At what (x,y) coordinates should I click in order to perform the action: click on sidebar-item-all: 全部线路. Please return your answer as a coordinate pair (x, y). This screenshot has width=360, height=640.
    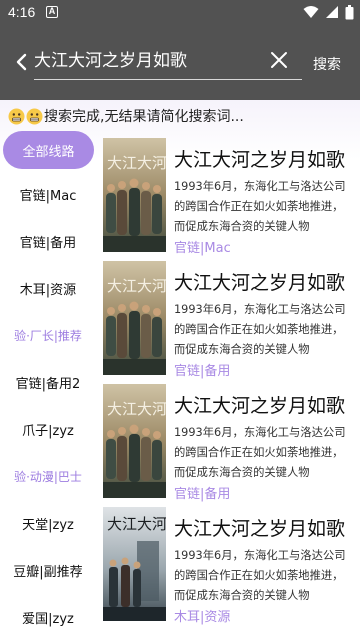
    Looking at the image, I should click on (48, 150).